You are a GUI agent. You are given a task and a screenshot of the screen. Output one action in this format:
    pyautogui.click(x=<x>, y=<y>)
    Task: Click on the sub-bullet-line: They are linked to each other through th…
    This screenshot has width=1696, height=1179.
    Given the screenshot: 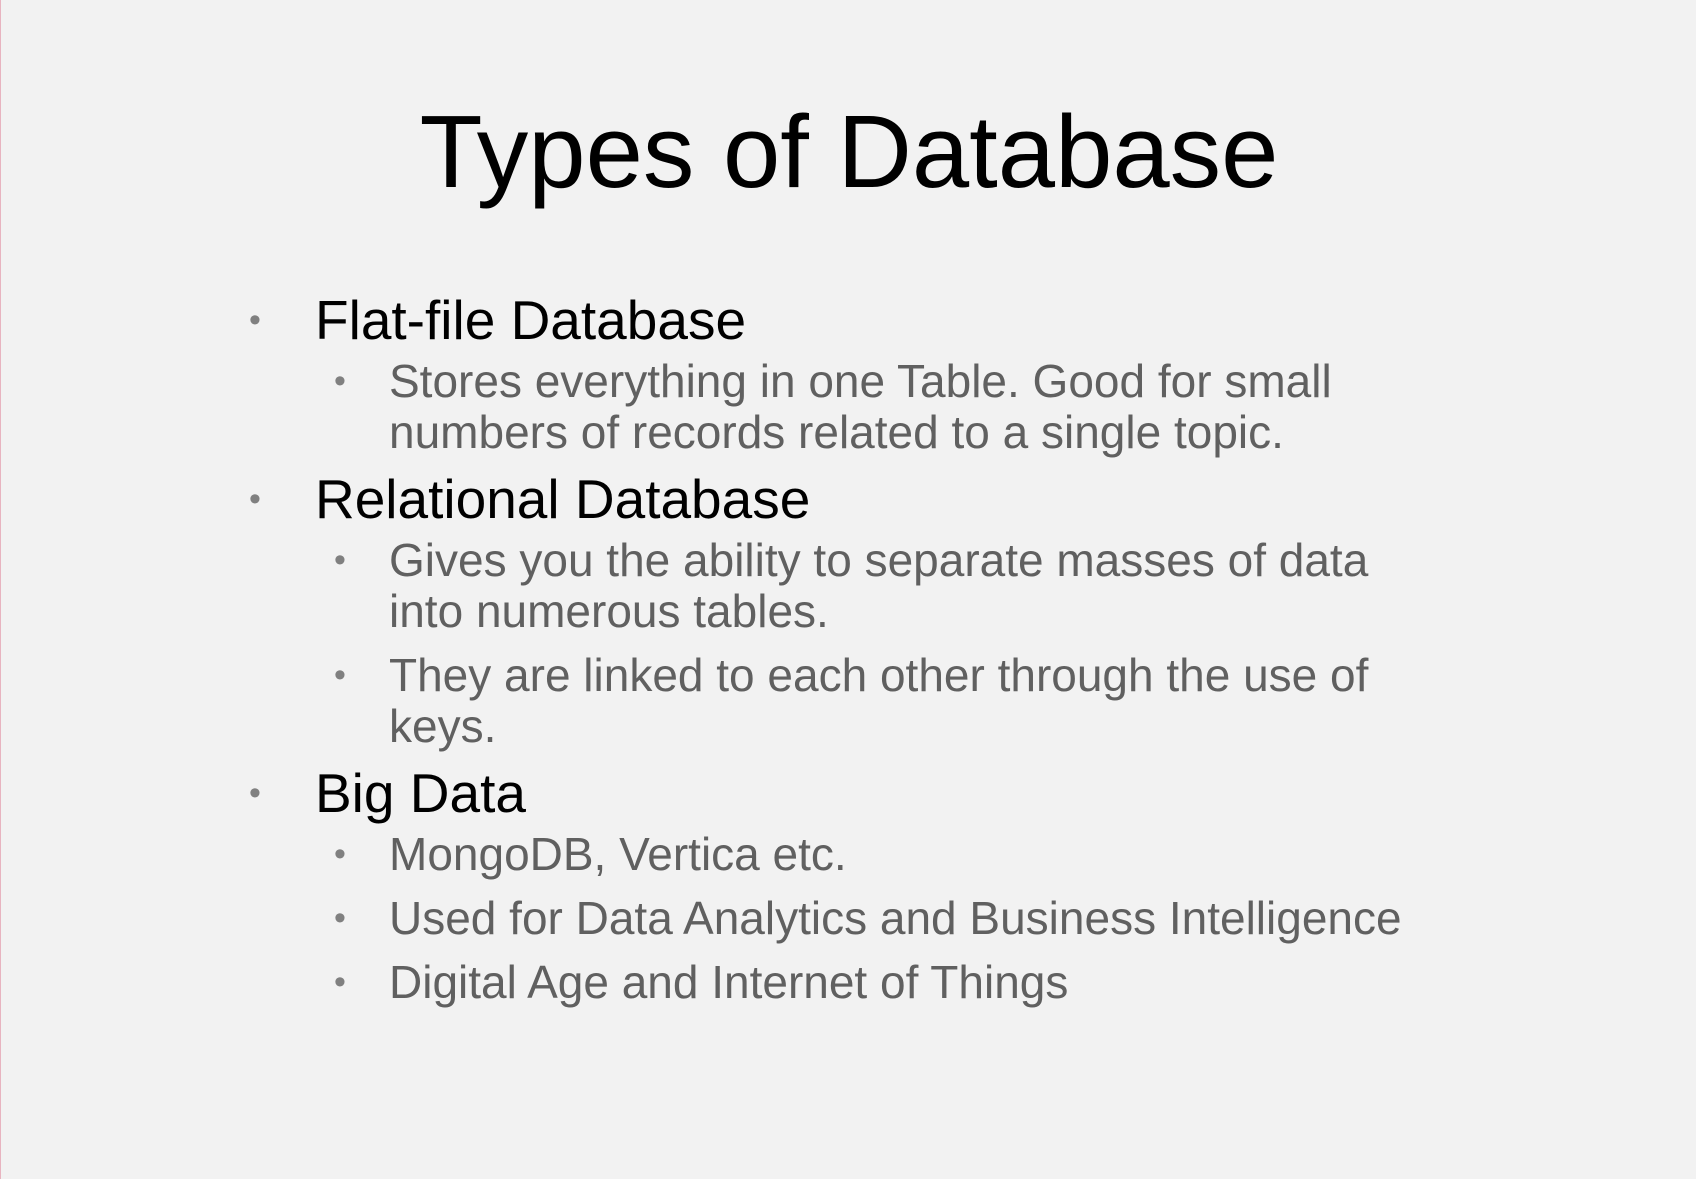 What is the action you would take?
    pyautogui.click(x=879, y=675)
    